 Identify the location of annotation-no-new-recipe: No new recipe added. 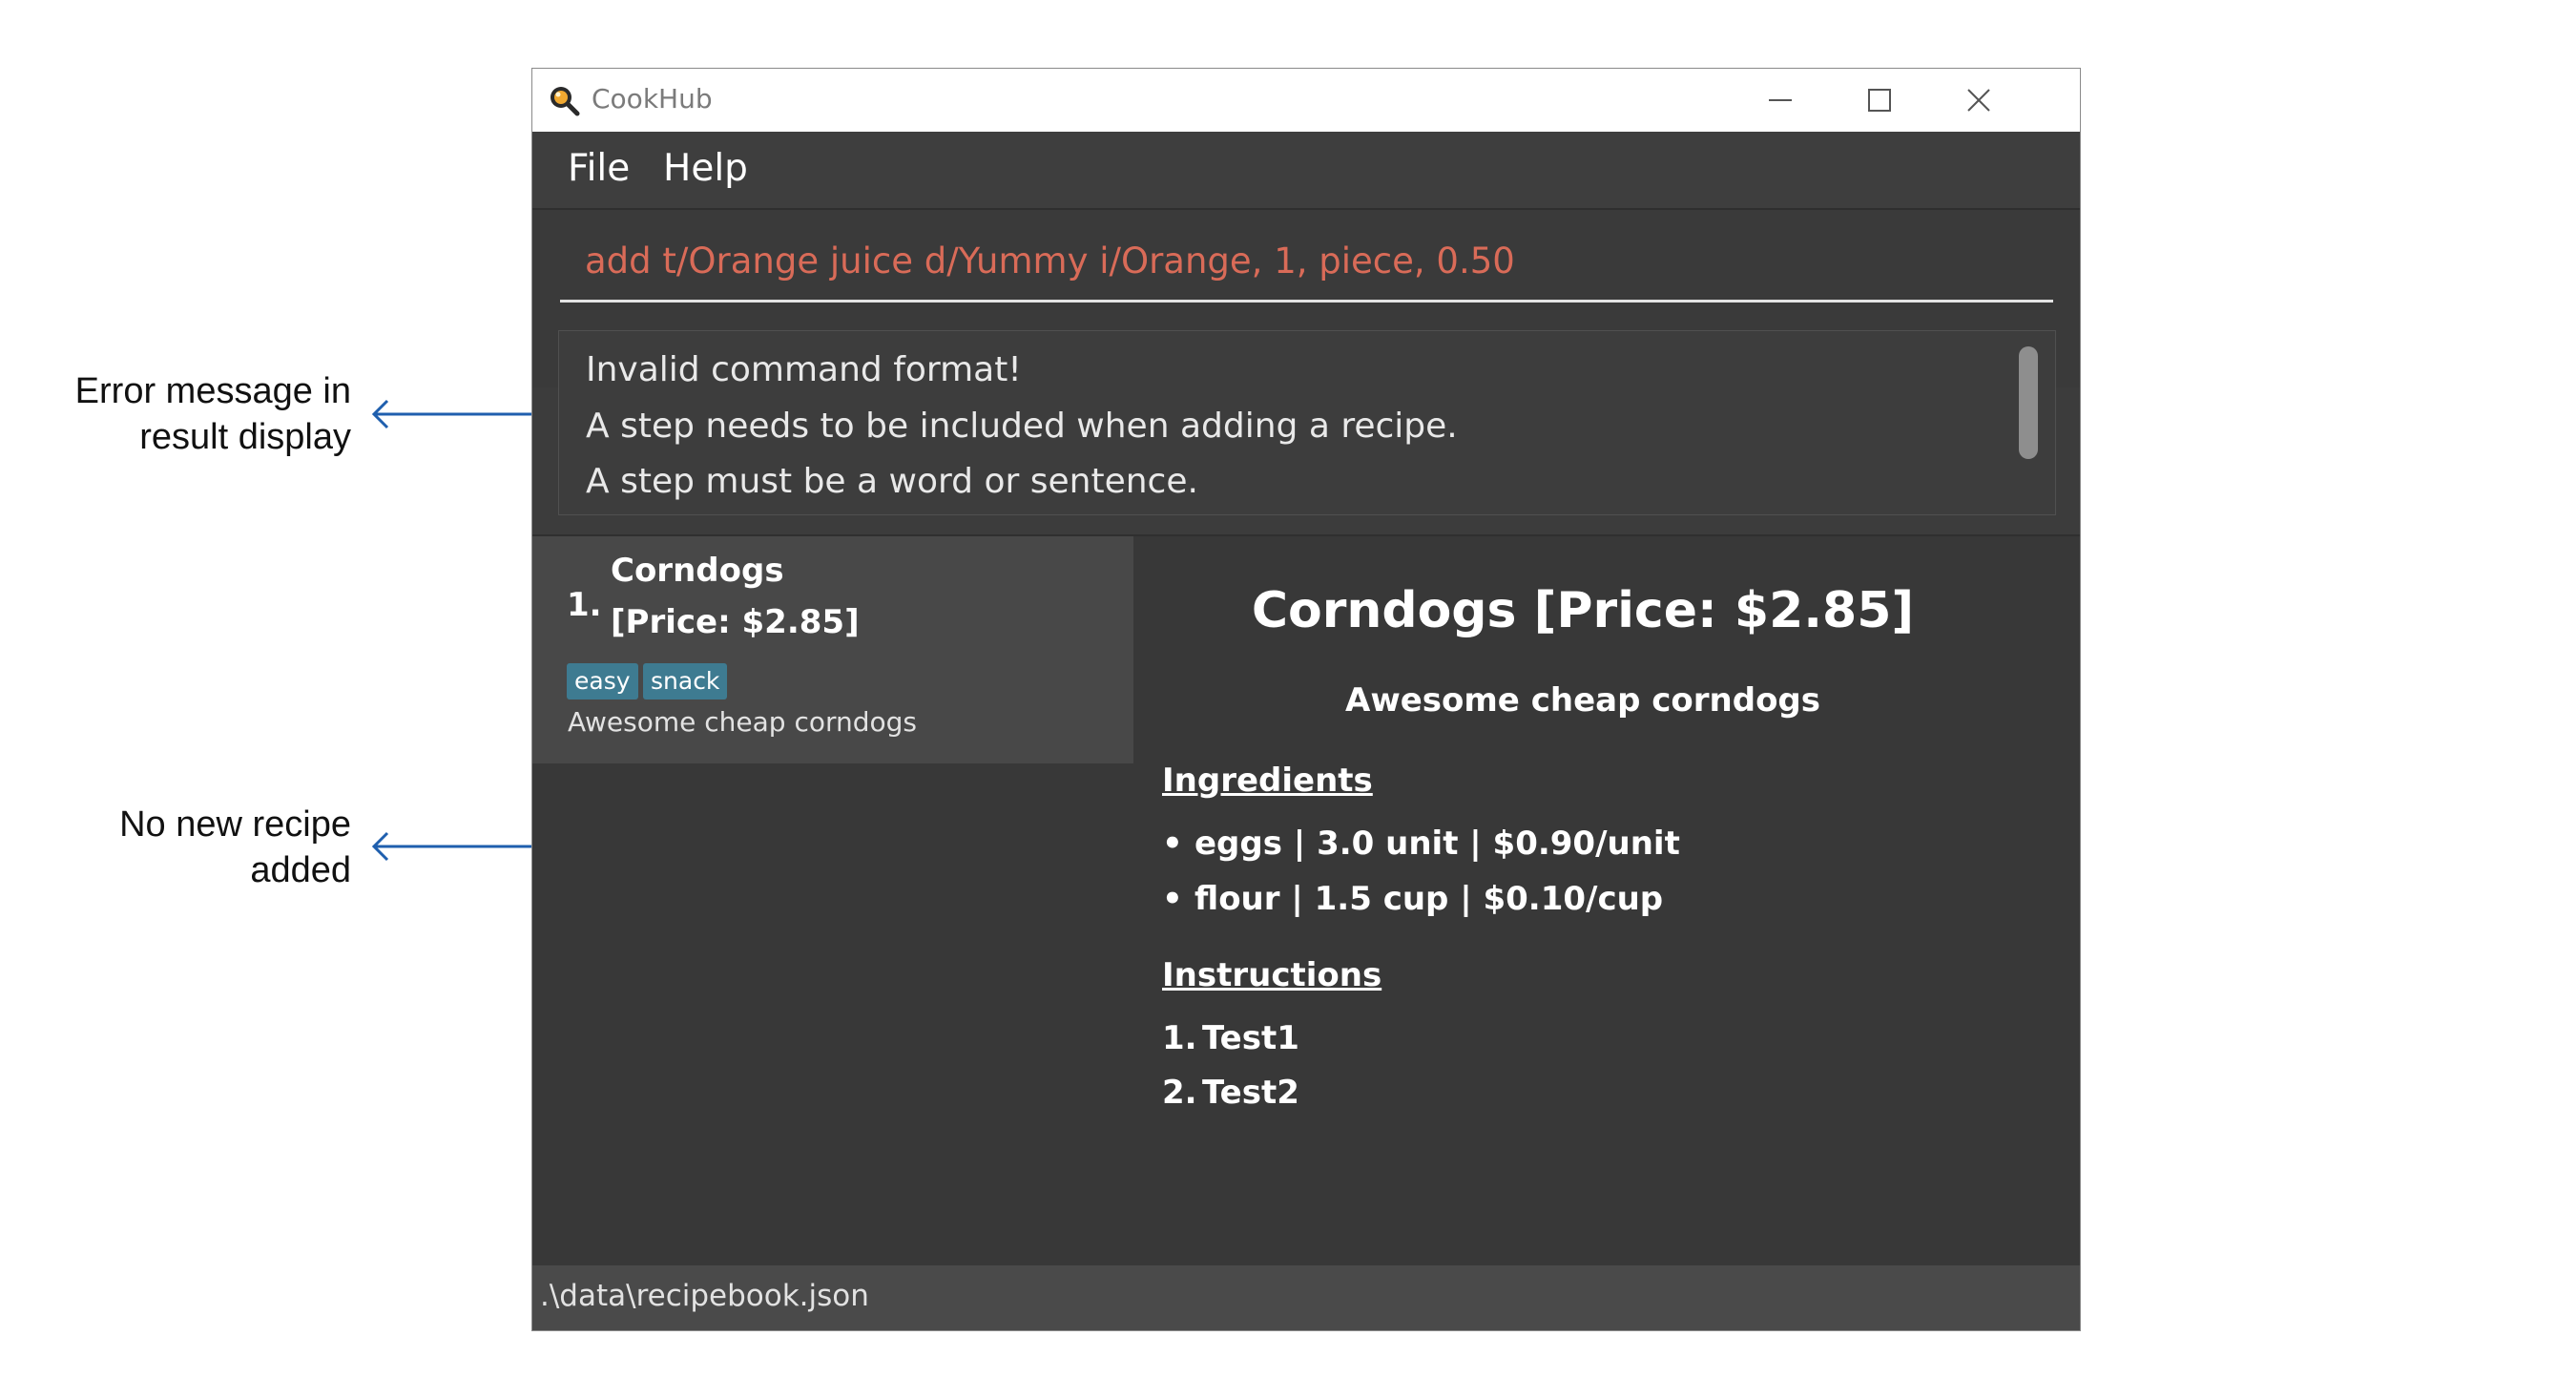
(179, 847).